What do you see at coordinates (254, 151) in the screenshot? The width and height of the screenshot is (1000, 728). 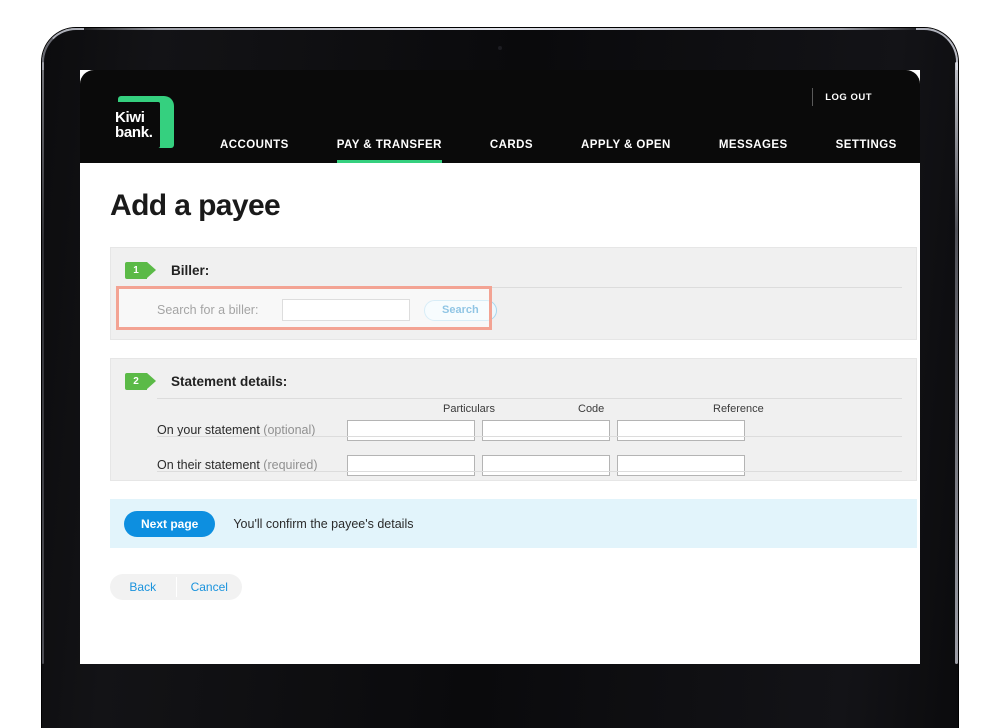 I see `nav-item-accounts: ACCOUNTS` at bounding box center [254, 151].